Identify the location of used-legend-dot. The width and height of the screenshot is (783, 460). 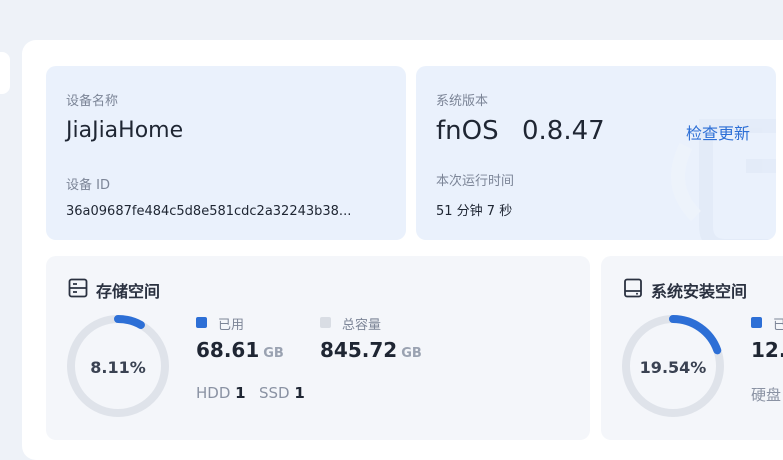
(201, 322).